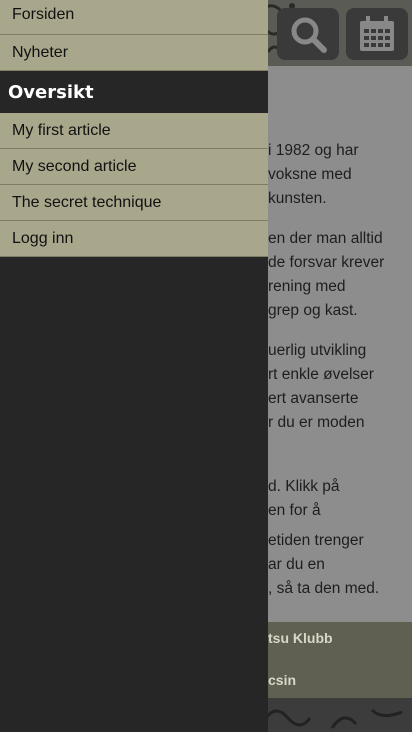  What do you see at coordinates (321, 374) in the screenshot?
I see `content-line: rt enkle øvelser` at bounding box center [321, 374].